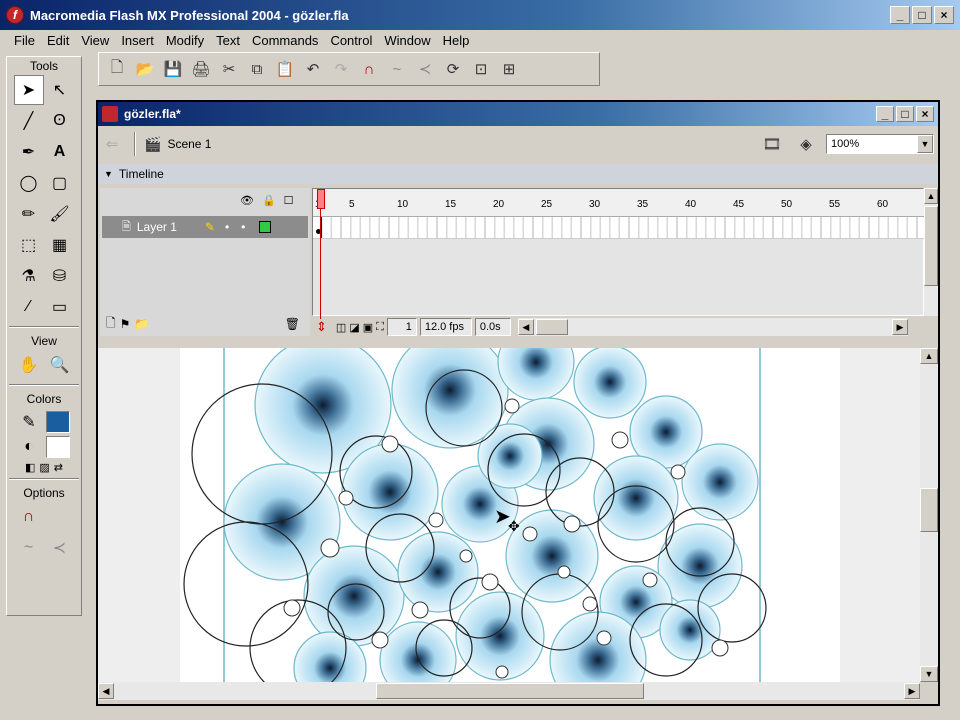  Describe the element at coordinates (929, 674) in the screenshot. I see `stage-scroll-down-icon: ▼` at that location.